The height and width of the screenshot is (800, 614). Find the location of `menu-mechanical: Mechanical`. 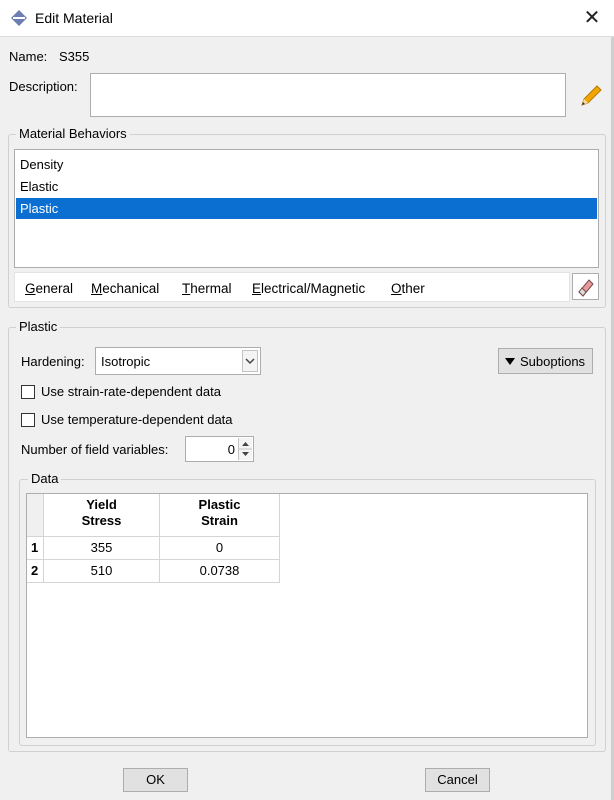

menu-mechanical: Mechanical is located at coordinates (125, 288).